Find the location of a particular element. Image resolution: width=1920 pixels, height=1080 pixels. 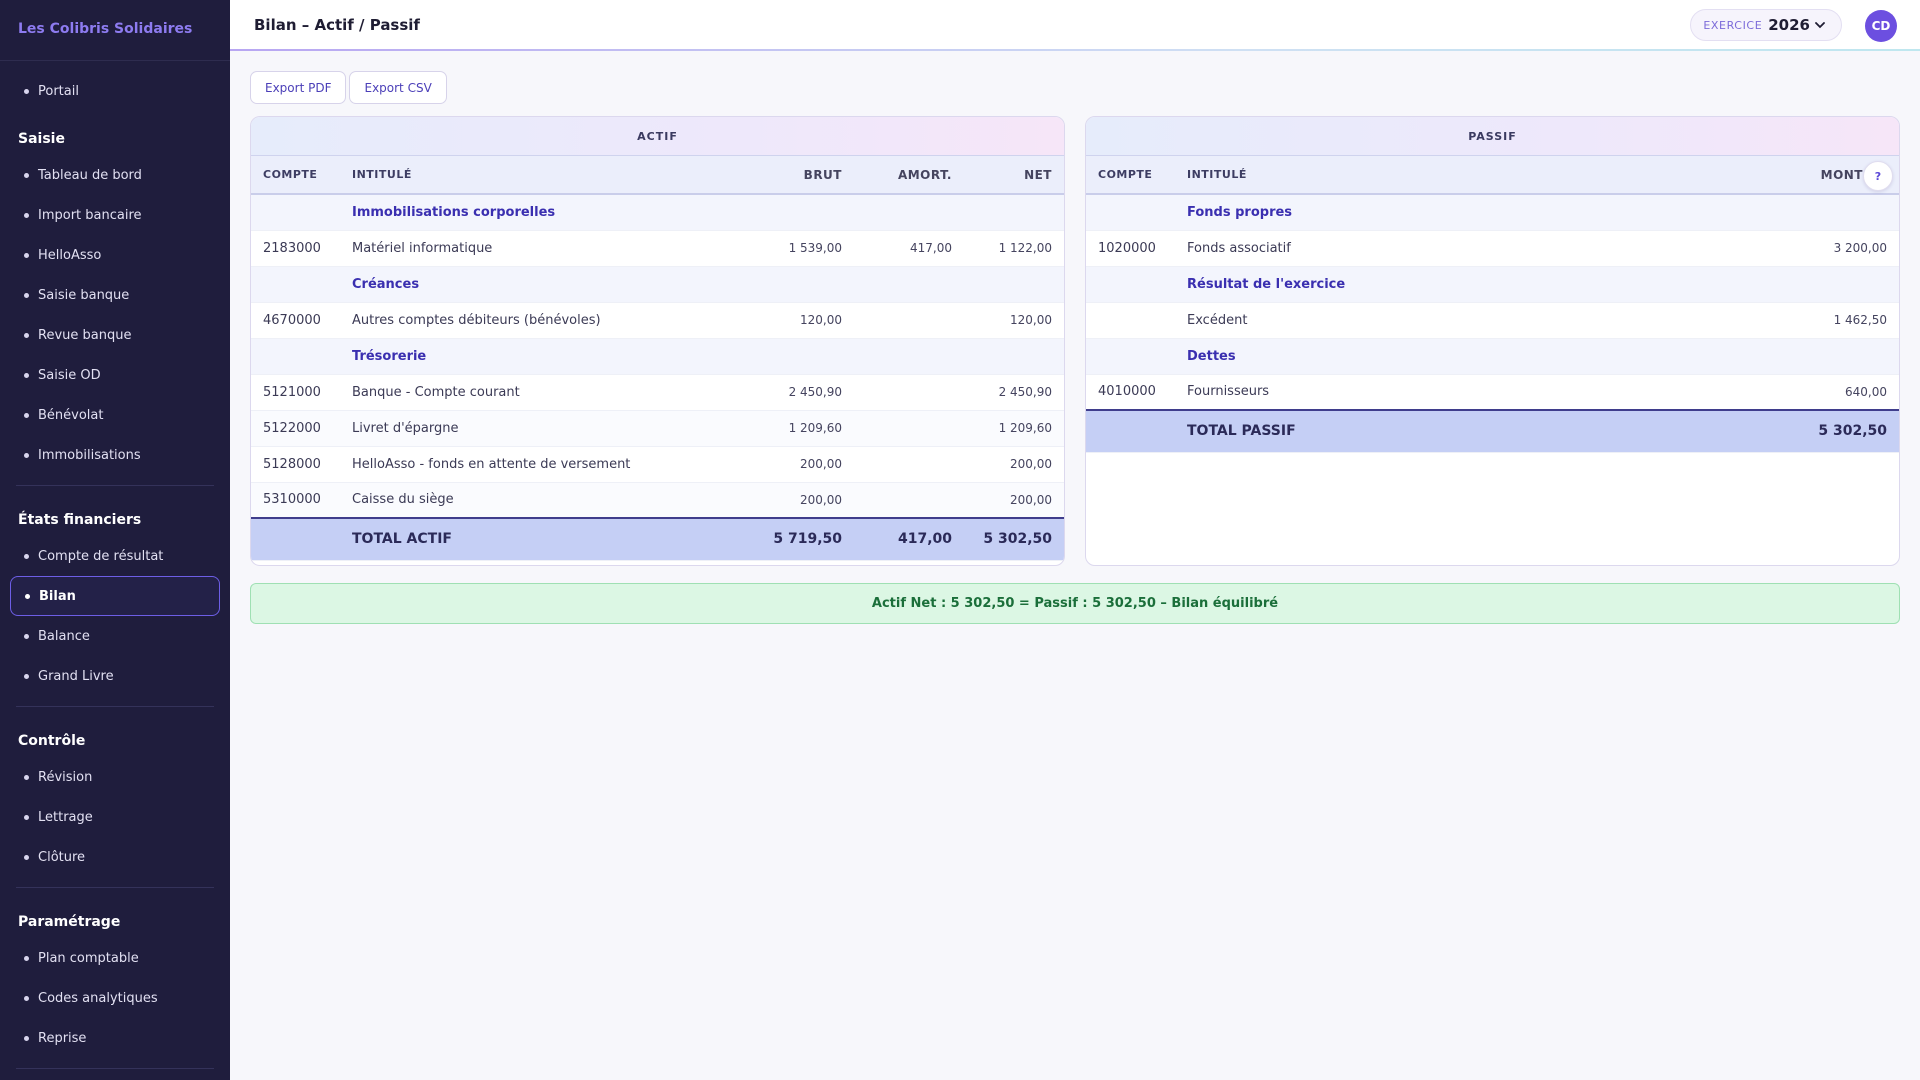

brut-cell: 1 209,60 is located at coordinates (787, 428).